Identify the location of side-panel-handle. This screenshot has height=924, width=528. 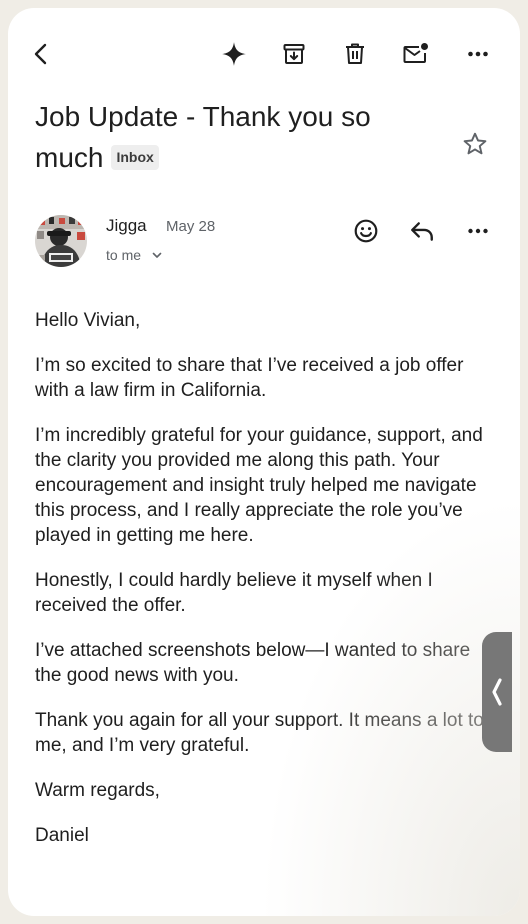
(497, 692).